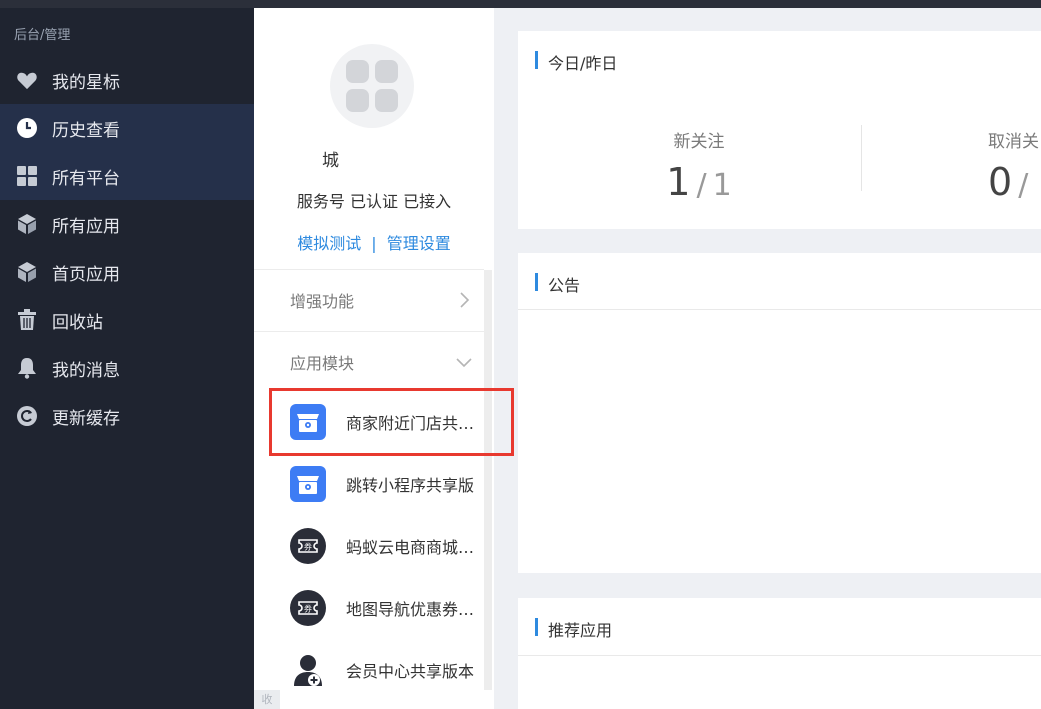  I want to click on account-avatar, so click(372, 86).